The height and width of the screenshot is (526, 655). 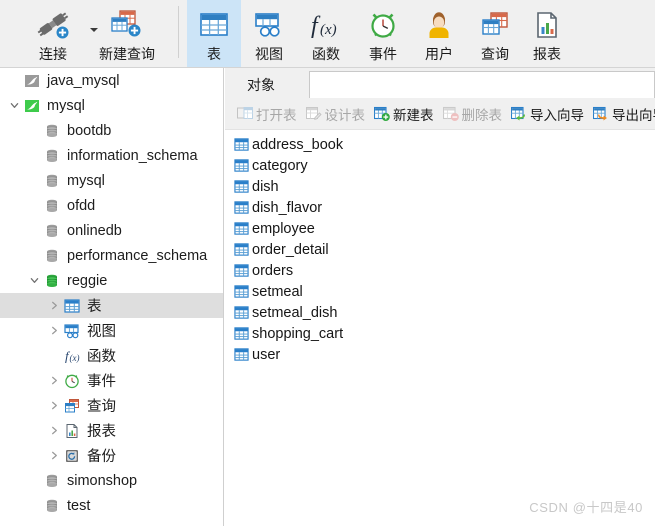 I want to click on tree-node: 查询, so click(x=111, y=405).